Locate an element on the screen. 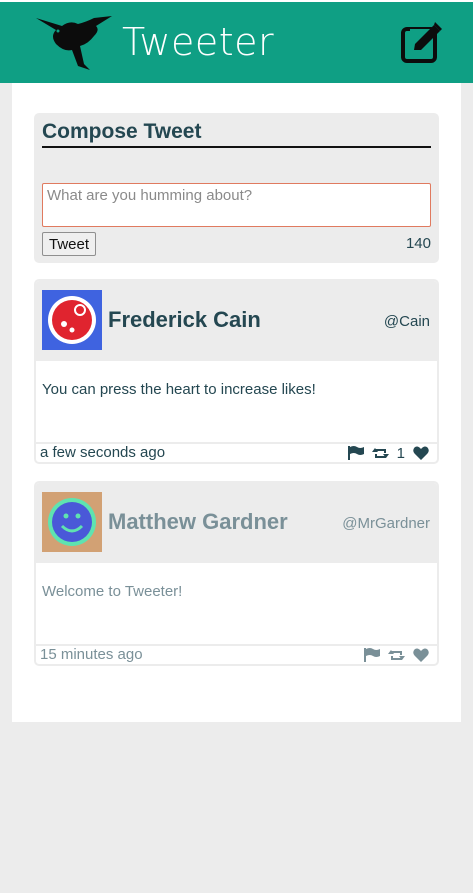 Image resolution: width=473 pixels, height=893 pixels. tweet-actions: 1 is located at coordinates (384, 453).